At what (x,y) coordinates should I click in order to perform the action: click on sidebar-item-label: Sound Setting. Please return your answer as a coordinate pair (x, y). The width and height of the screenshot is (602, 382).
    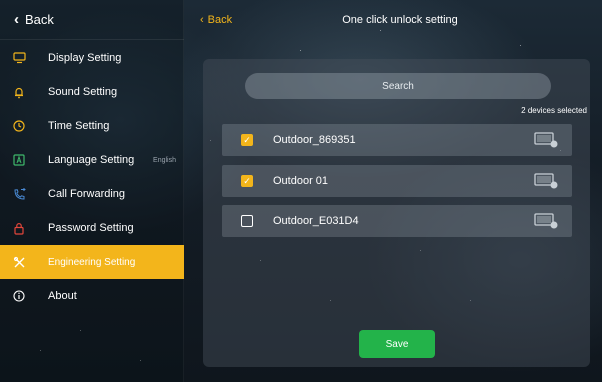
    Looking at the image, I should click on (83, 92).